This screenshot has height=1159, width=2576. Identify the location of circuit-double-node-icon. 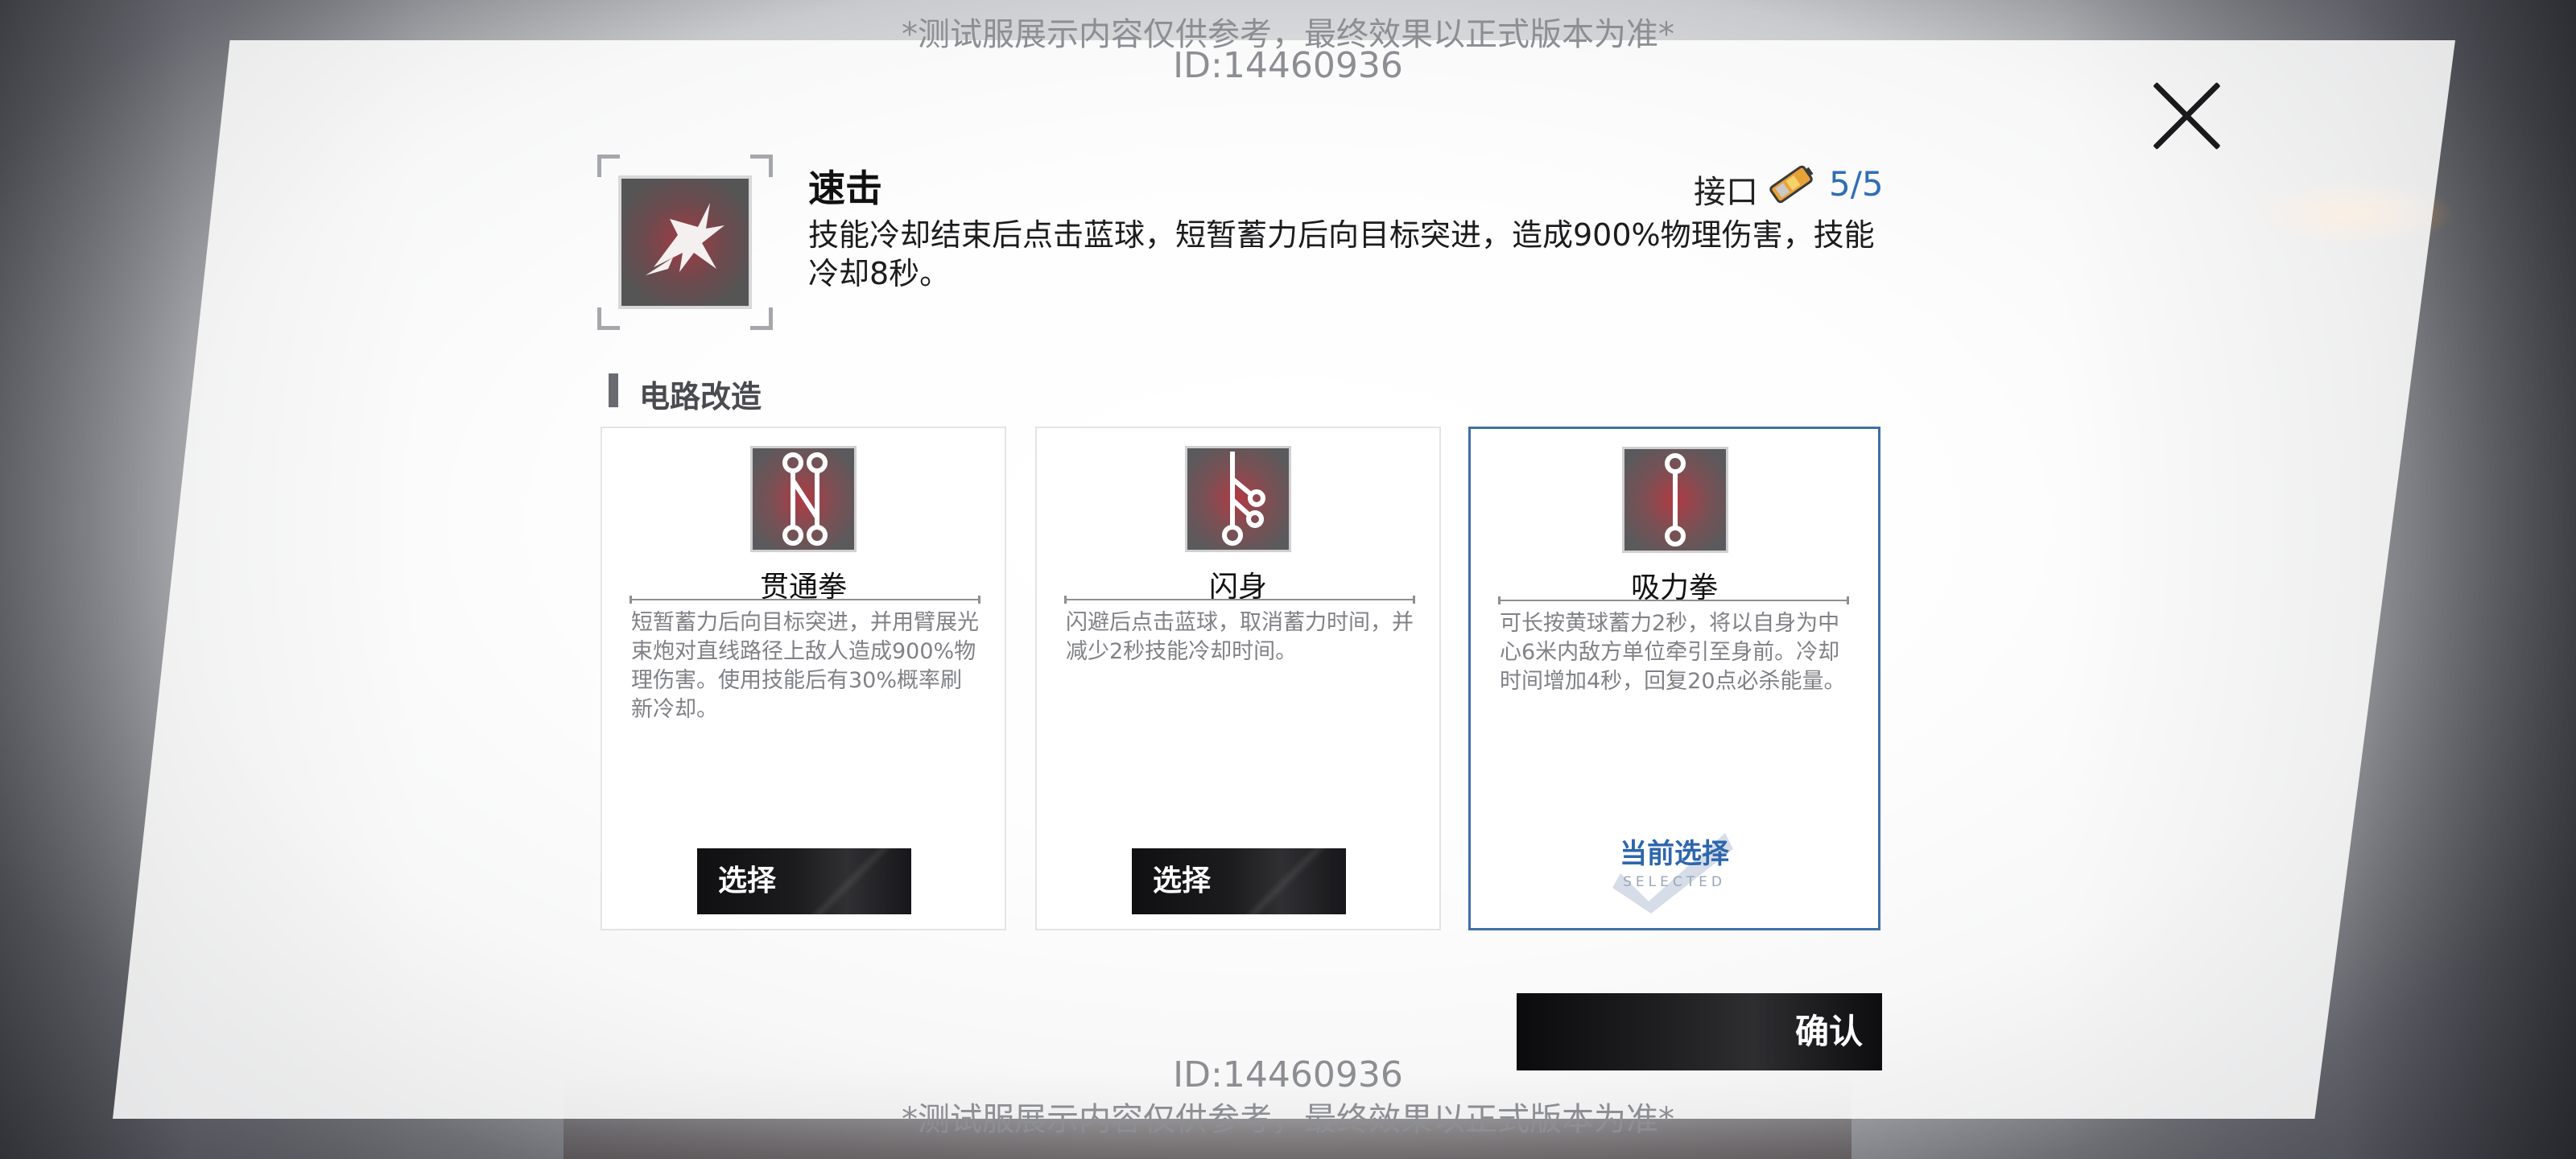
(803, 499).